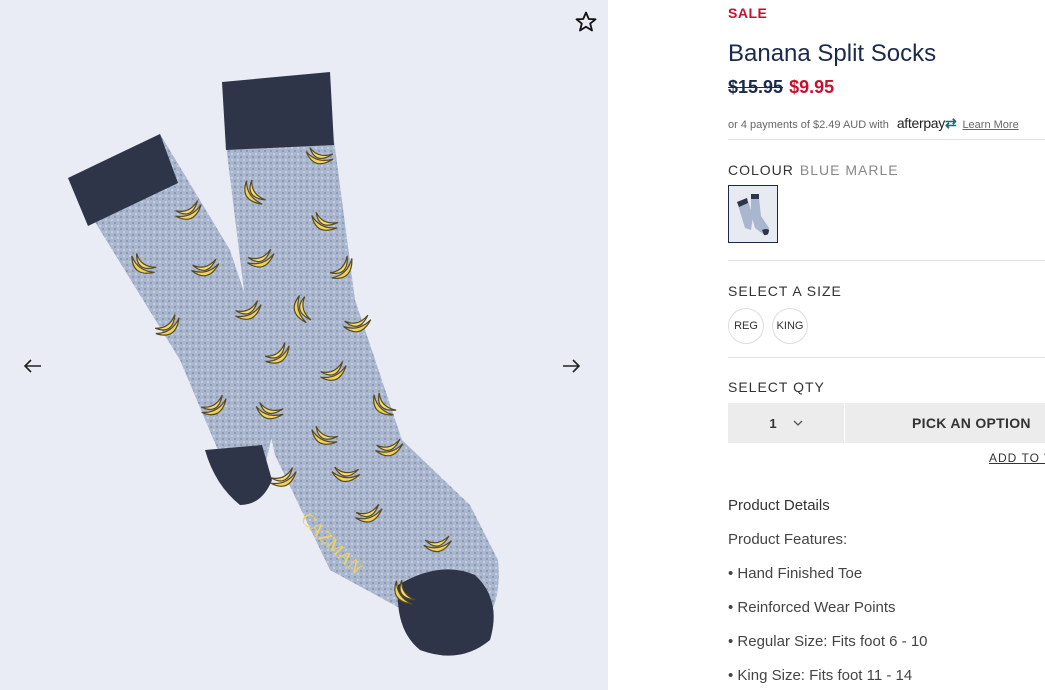 The image size is (1045, 690). What do you see at coordinates (746, 326) in the screenshot?
I see `size-option-reg: REG` at bounding box center [746, 326].